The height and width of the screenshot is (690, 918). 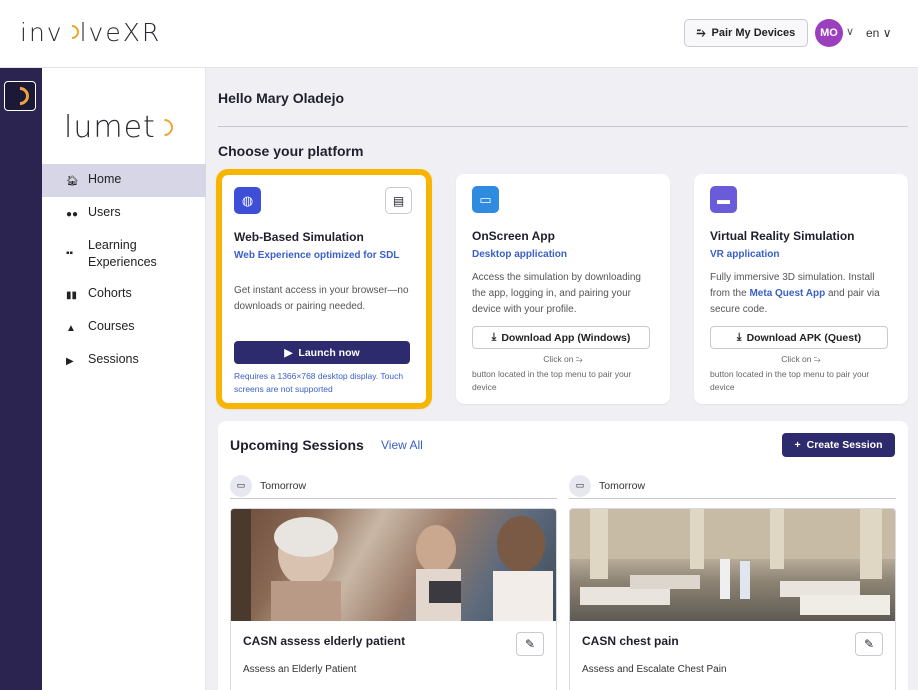 What do you see at coordinates (113, 359) in the screenshot?
I see `sidebar-item-label: Sessions` at bounding box center [113, 359].